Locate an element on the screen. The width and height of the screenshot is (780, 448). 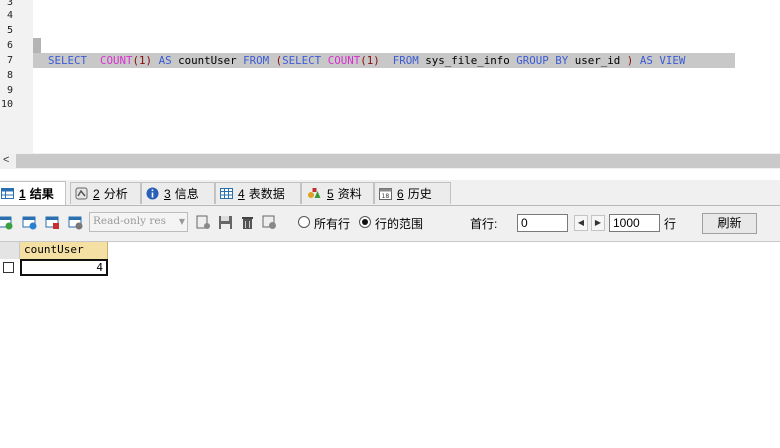
tab-number: 3 is located at coordinates (167, 193).